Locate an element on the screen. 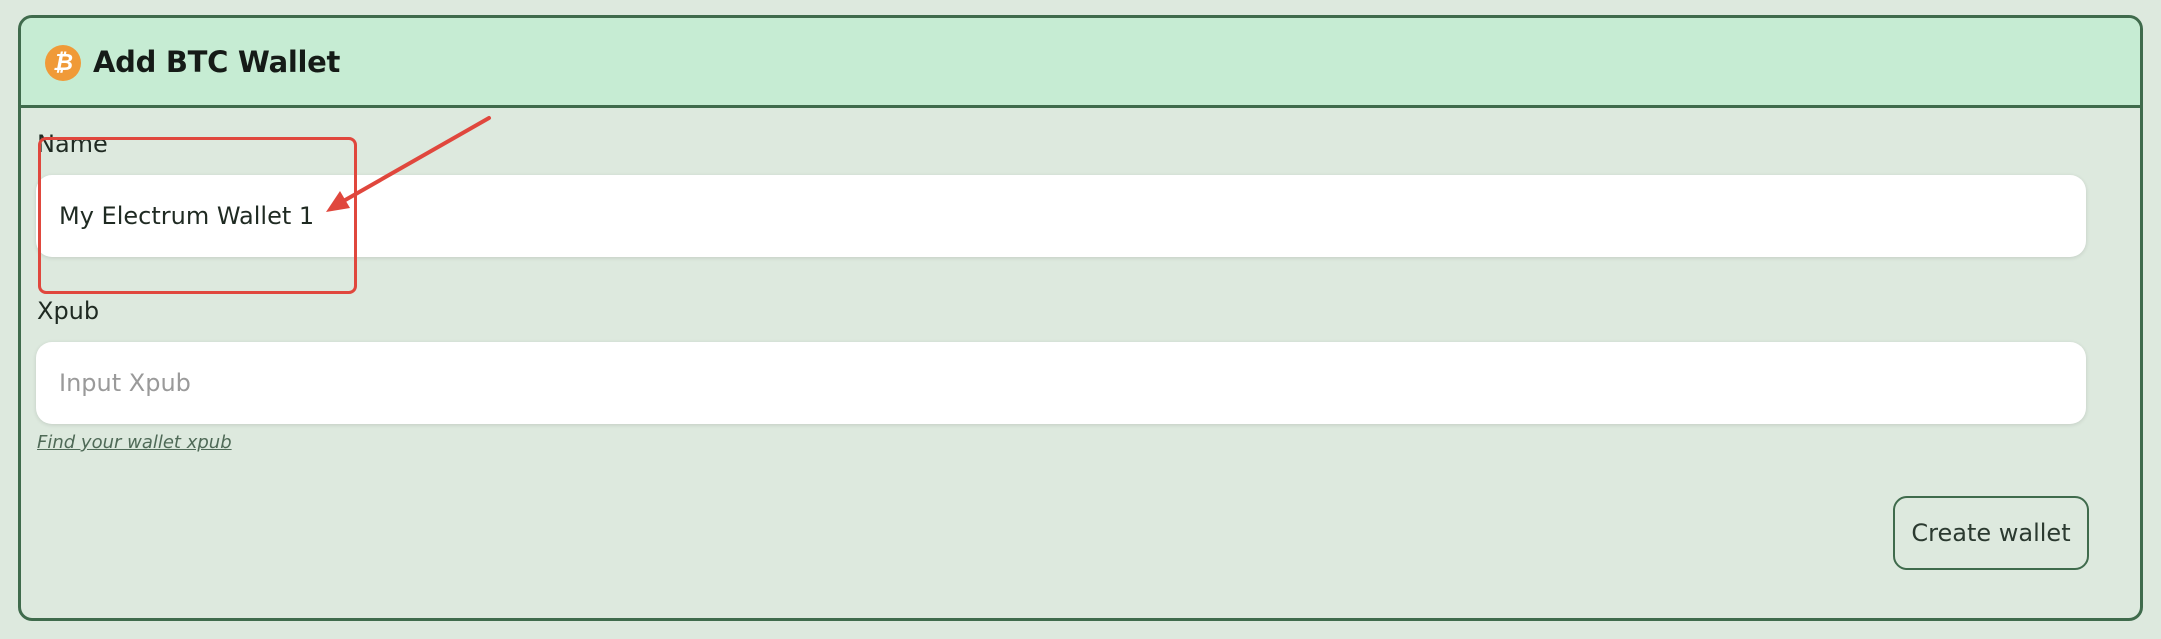  create-wallet-button: Create wallet is located at coordinates (1991, 533).